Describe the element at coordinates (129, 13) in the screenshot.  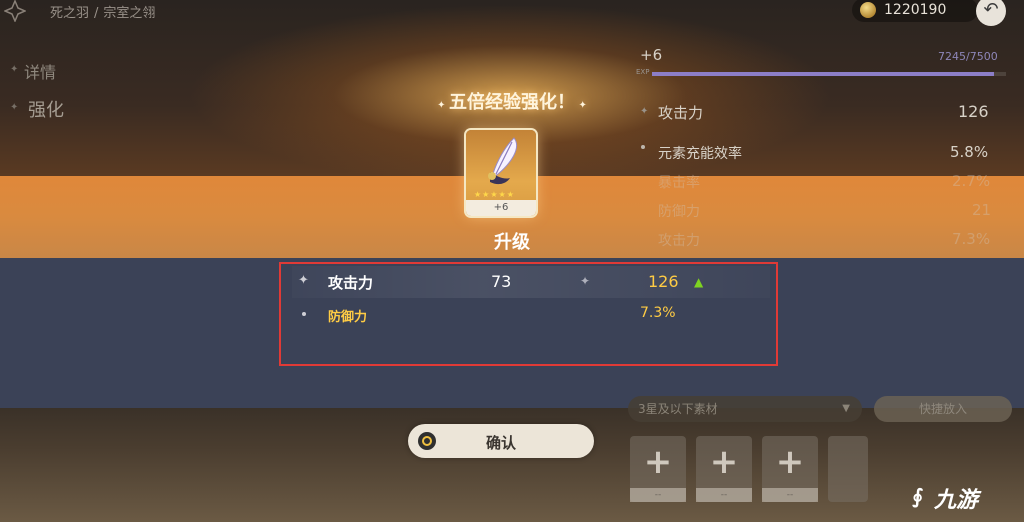
I see `breadcrumb-item: 宗室之翎` at that location.